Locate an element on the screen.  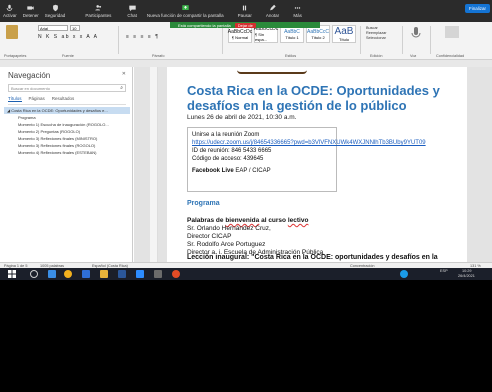
photos-icon is located at coordinates (158, 274).